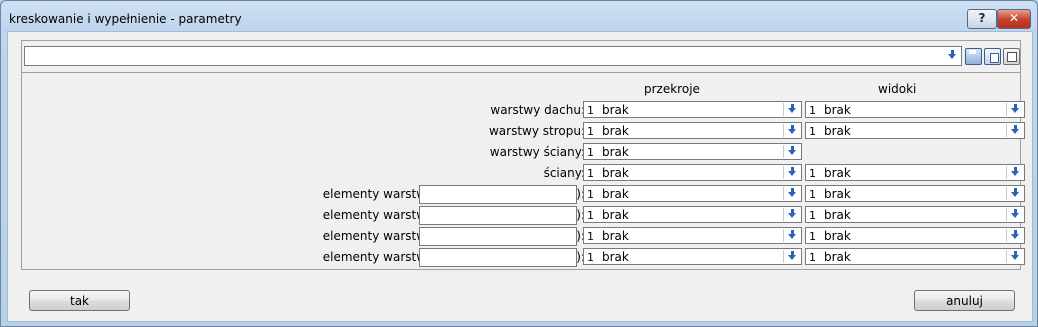 Image resolution: width=1038 pixels, height=327 pixels. I want to click on row-label: ściany:, so click(564, 173).